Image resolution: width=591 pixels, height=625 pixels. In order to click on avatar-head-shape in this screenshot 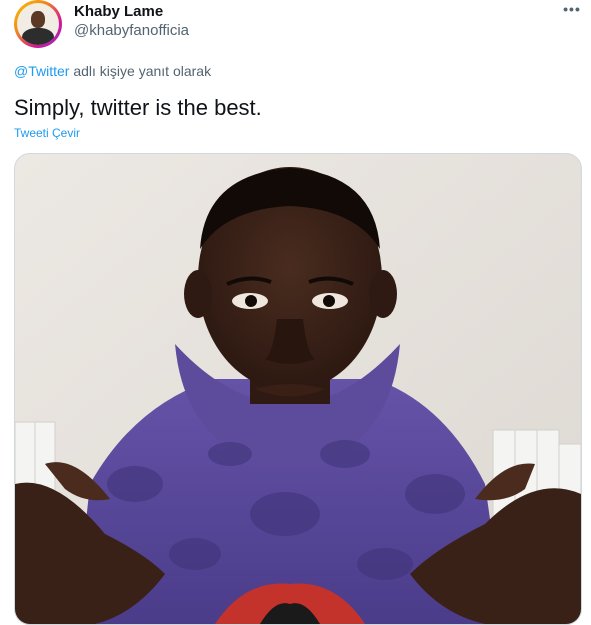, I will do `click(38, 19)`.